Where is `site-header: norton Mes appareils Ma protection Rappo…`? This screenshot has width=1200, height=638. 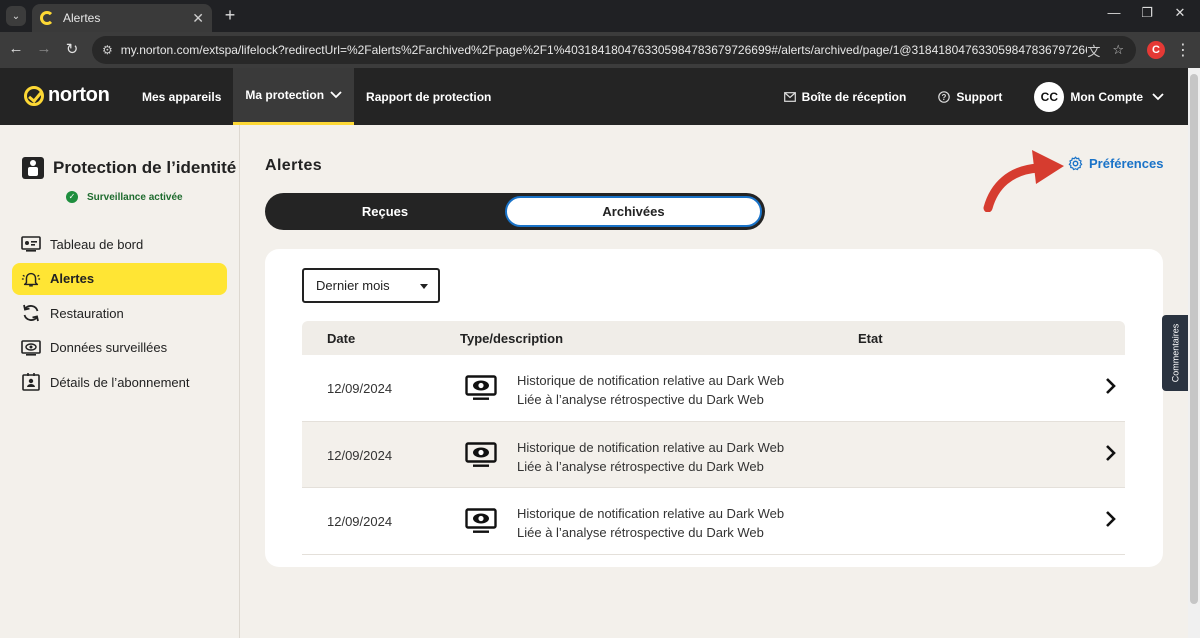
site-header: norton Mes appareils Ma protection Rappo… is located at coordinates (594, 96).